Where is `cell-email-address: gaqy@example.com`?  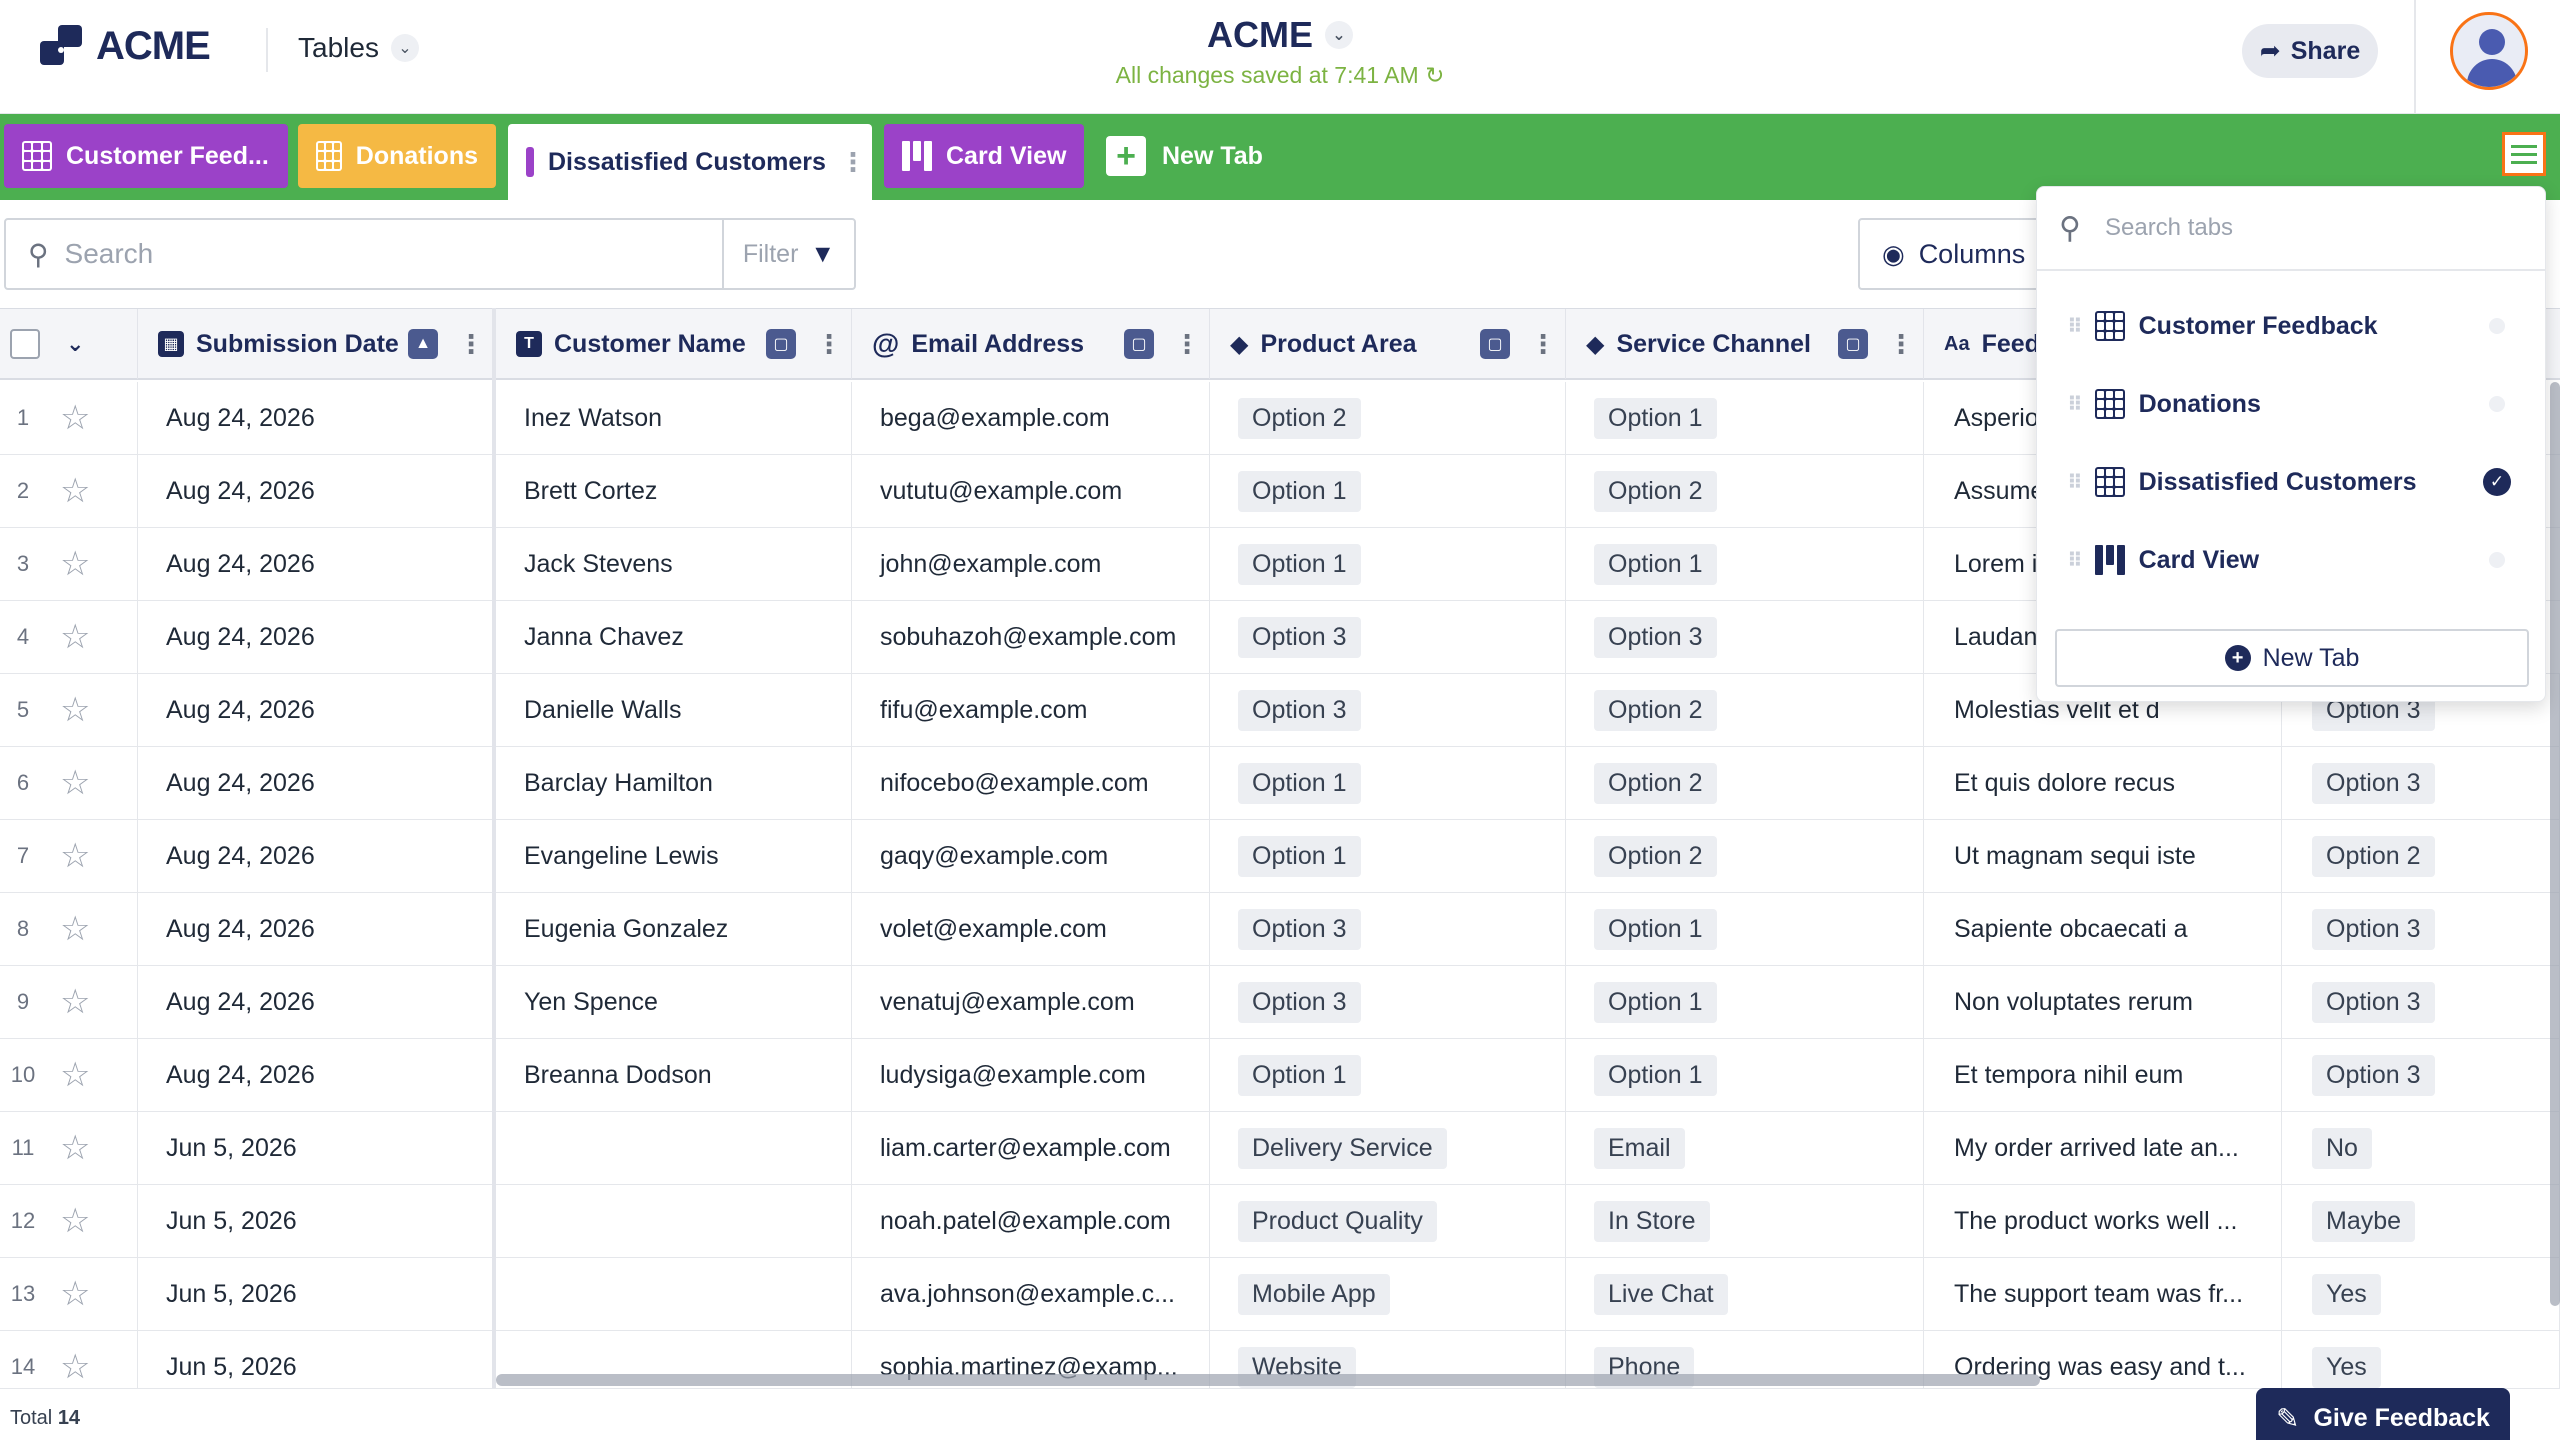 cell-email-address: gaqy@example.com is located at coordinates (1031, 856).